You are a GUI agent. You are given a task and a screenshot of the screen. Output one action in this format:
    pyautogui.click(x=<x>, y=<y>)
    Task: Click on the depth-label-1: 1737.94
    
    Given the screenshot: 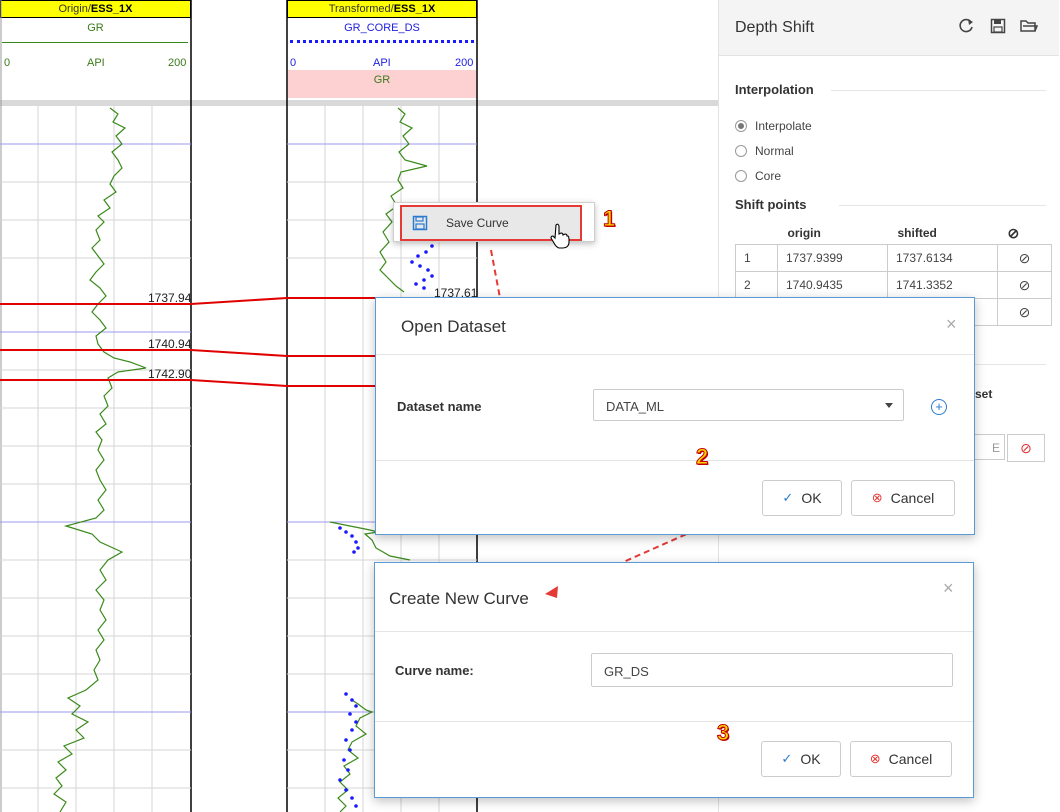 What is the action you would take?
    pyautogui.click(x=170, y=298)
    